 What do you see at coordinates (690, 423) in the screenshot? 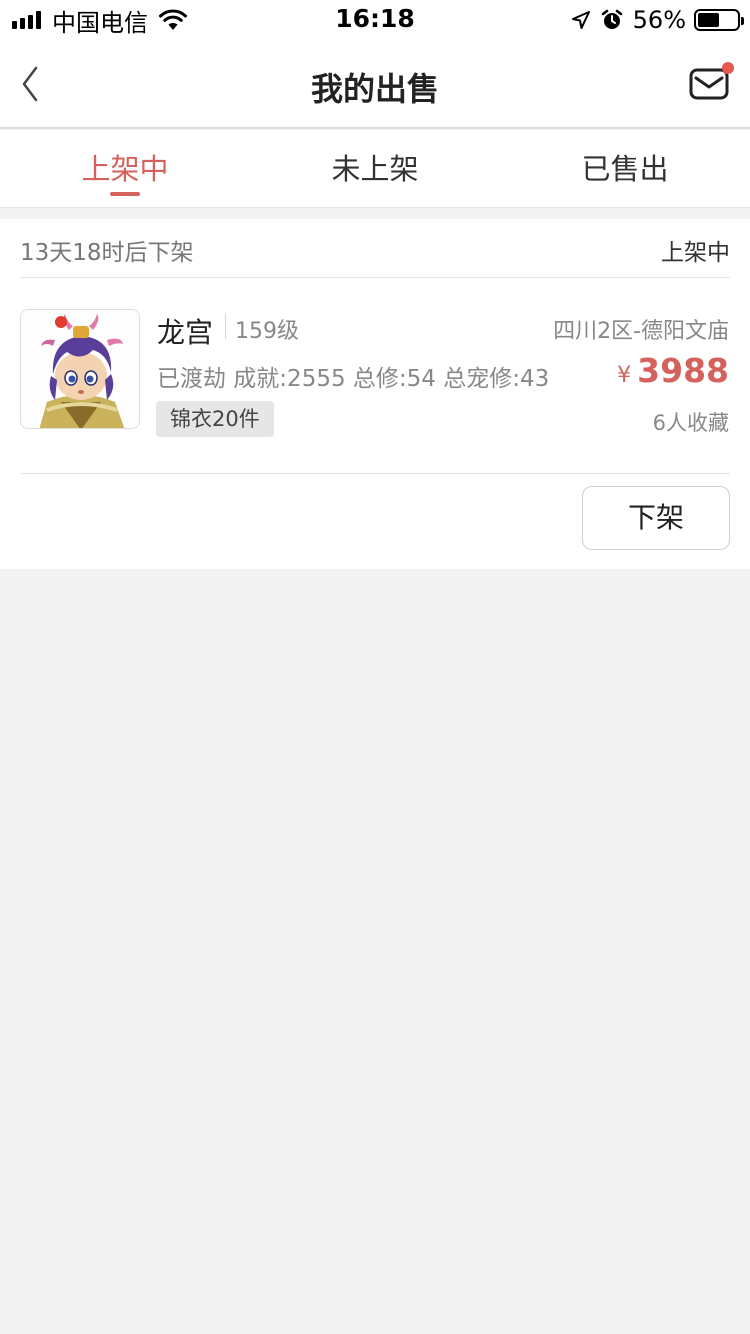
I see `favorite-count: 6人收藏` at bounding box center [690, 423].